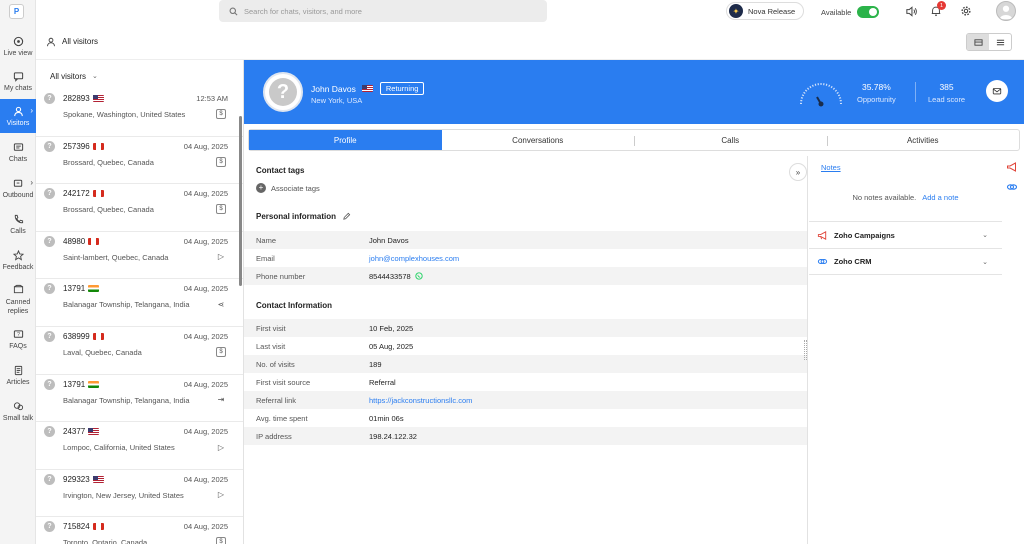 This screenshot has width=1024, height=544. Describe the element at coordinates (346, 216) in the screenshot. I see `pencil-icon` at that location.